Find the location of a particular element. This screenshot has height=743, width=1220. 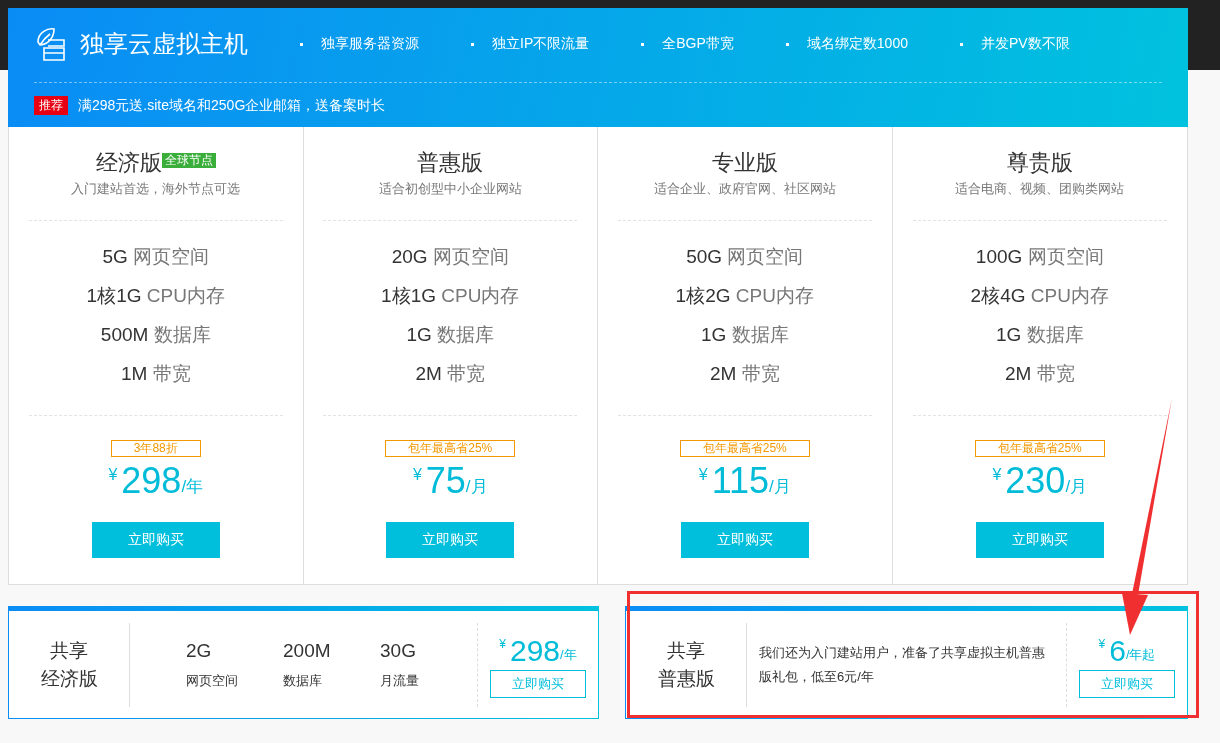

plan-tag: 全球节点 is located at coordinates (188, 160).